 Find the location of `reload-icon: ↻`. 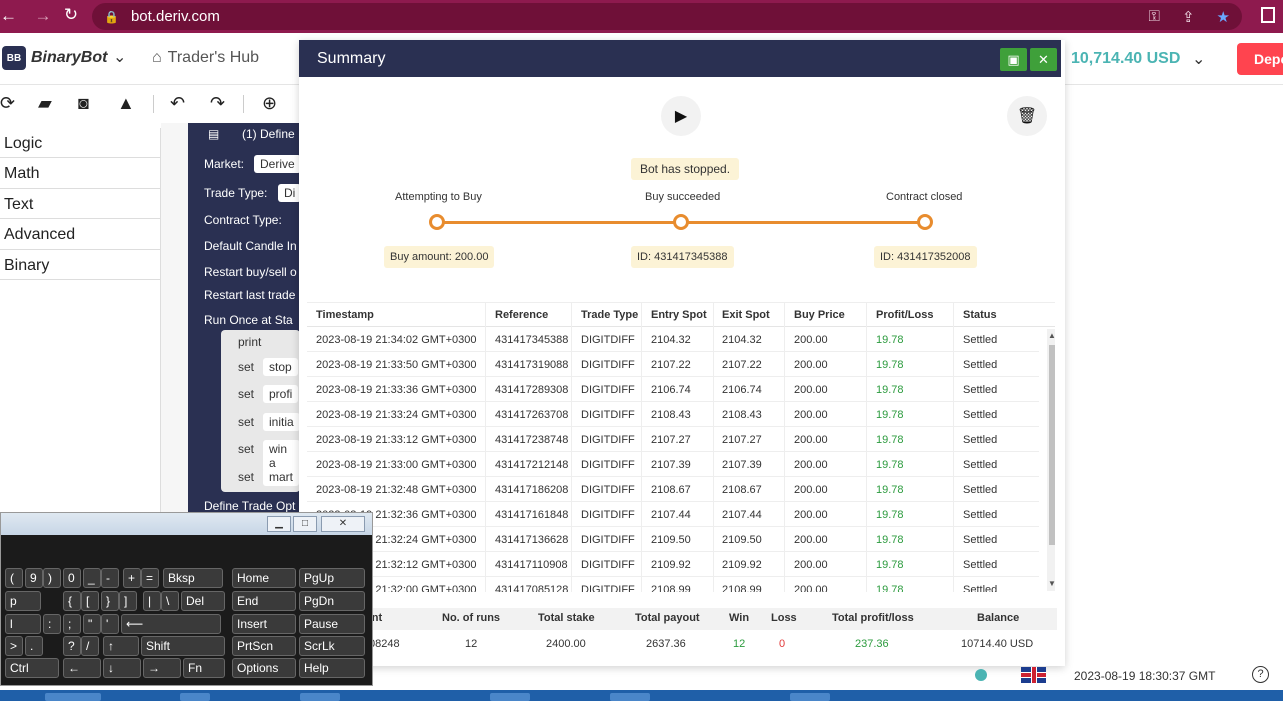

reload-icon: ↻ is located at coordinates (71, 15).